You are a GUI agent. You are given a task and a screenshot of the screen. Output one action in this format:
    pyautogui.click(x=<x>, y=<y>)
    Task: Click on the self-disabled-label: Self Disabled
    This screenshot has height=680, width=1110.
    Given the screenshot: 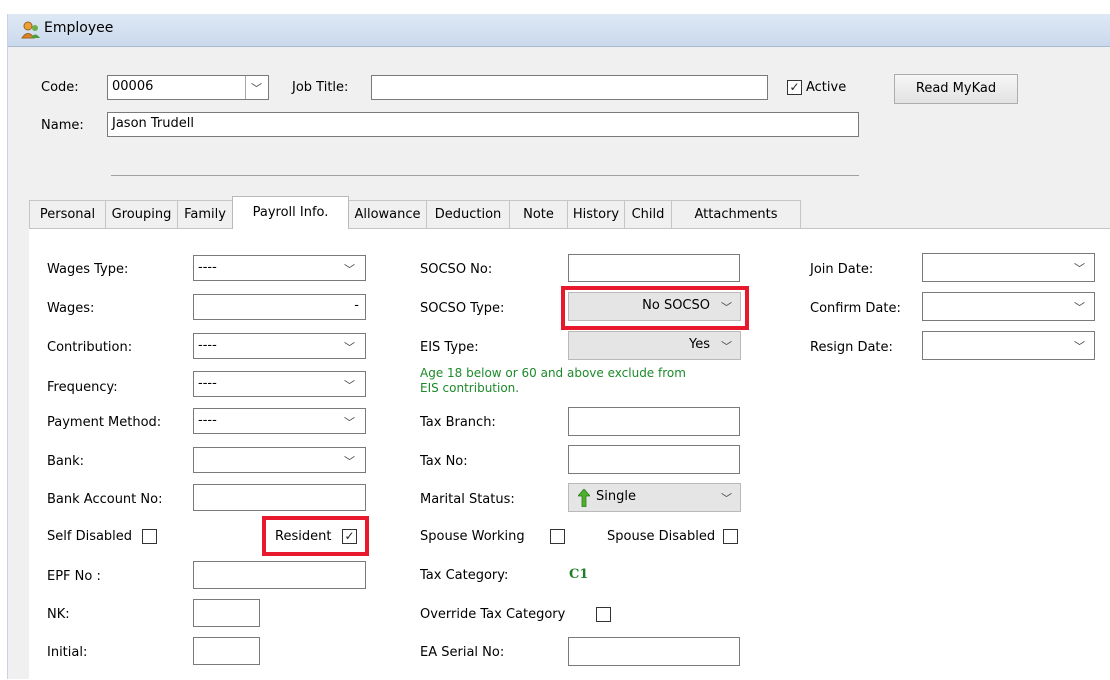 What is the action you would take?
    pyautogui.click(x=90, y=536)
    